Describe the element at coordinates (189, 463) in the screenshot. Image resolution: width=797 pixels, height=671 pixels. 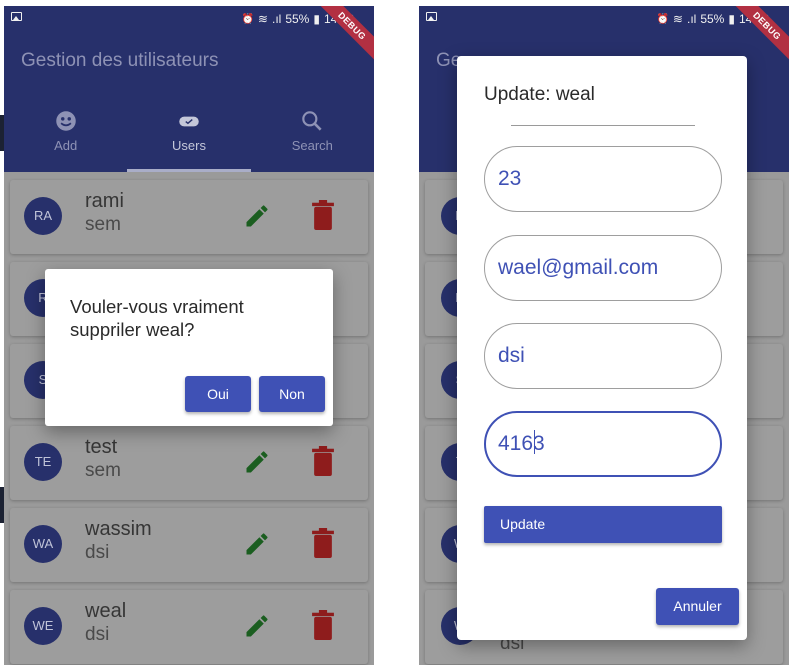
I see `user-card: TE test sem` at that location.